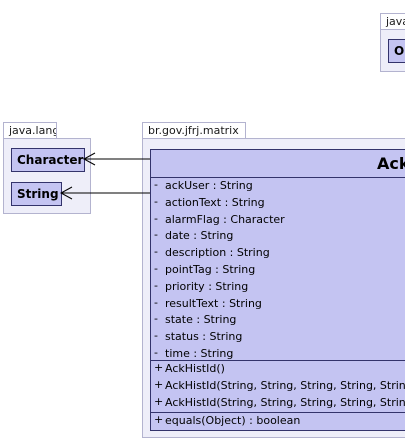  I want to click on association-arrows, so click(104, 176).